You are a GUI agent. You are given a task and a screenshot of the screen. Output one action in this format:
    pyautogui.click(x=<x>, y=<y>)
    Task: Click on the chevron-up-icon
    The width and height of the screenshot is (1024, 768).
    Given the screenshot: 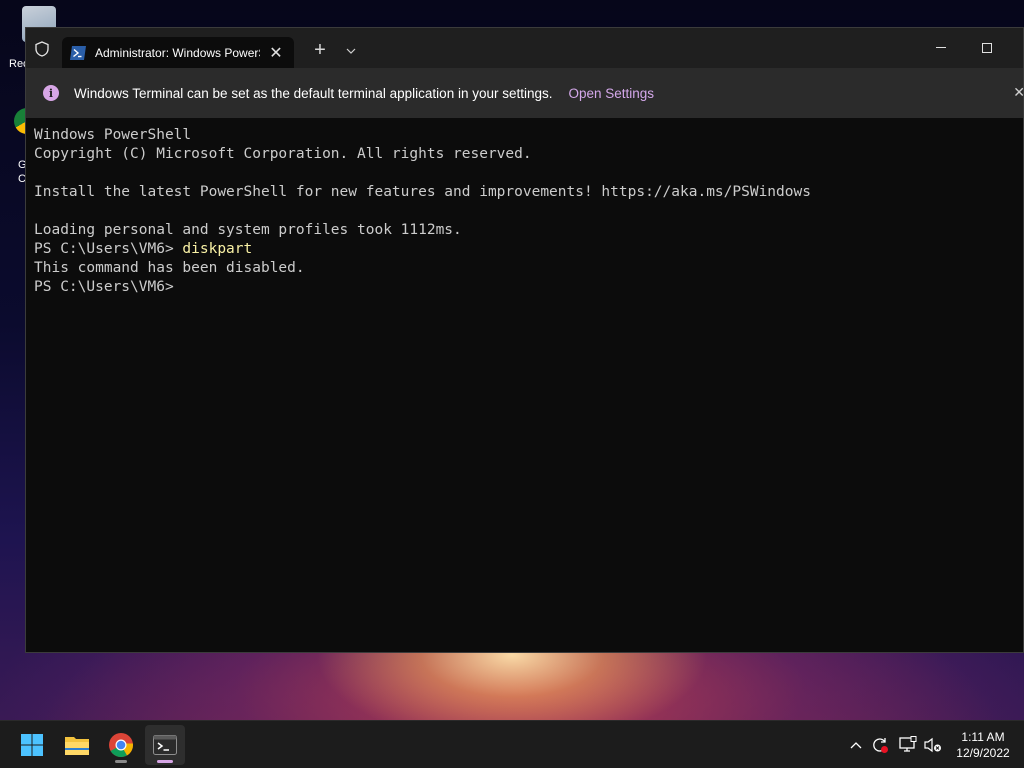 What is the action you would take?
    pyautogui.click(x=856, y=744)
    